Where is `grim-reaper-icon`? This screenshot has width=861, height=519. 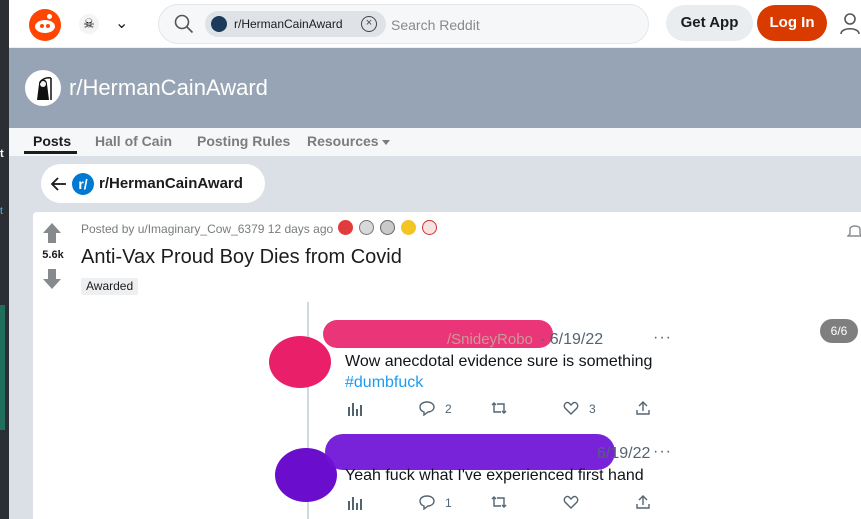 grim-reaper-icon is located at coordinates (43, 88).